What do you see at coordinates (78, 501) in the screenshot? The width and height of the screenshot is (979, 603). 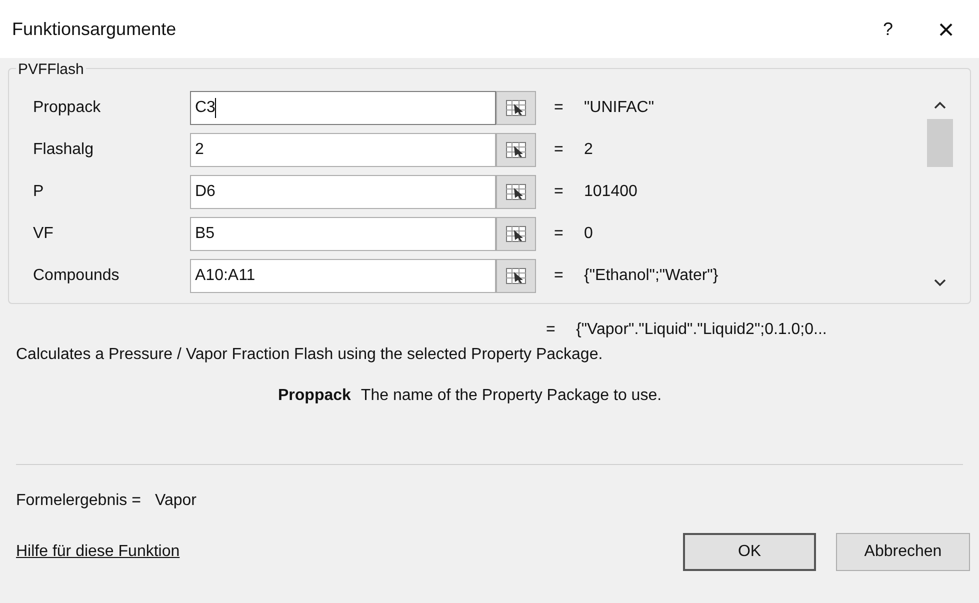 I see `formula-result-label: Formelergebnis =` at bounding box center [78, 501].